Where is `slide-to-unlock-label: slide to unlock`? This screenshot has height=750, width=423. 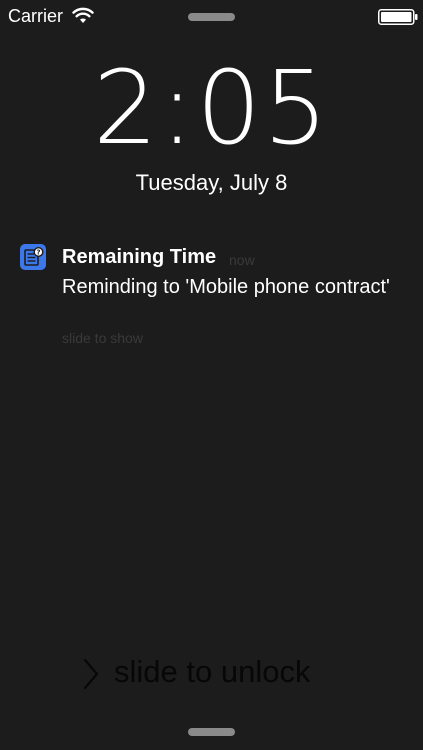
slide-to-unlock-label: slide to unlock is located at coordinates (212, 671).